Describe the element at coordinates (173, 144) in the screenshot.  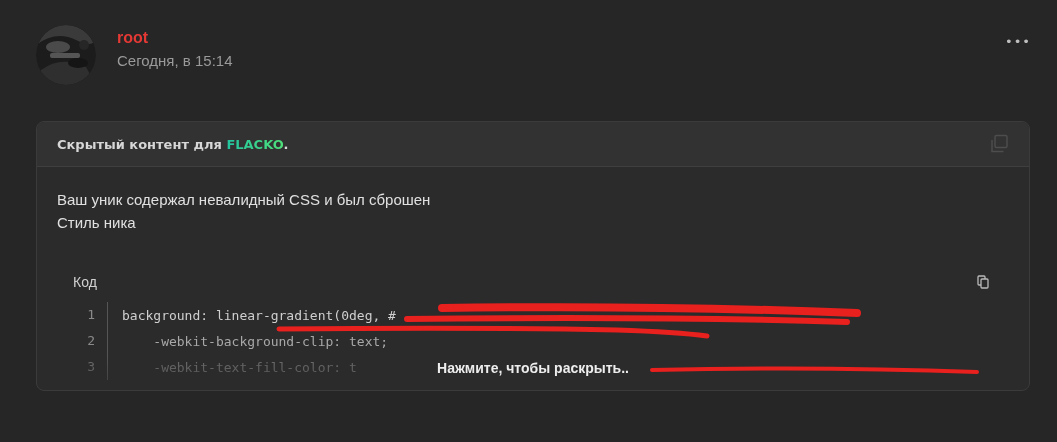
I see `spoiler-title: Скрытый контент для FLACKO.` at that location.